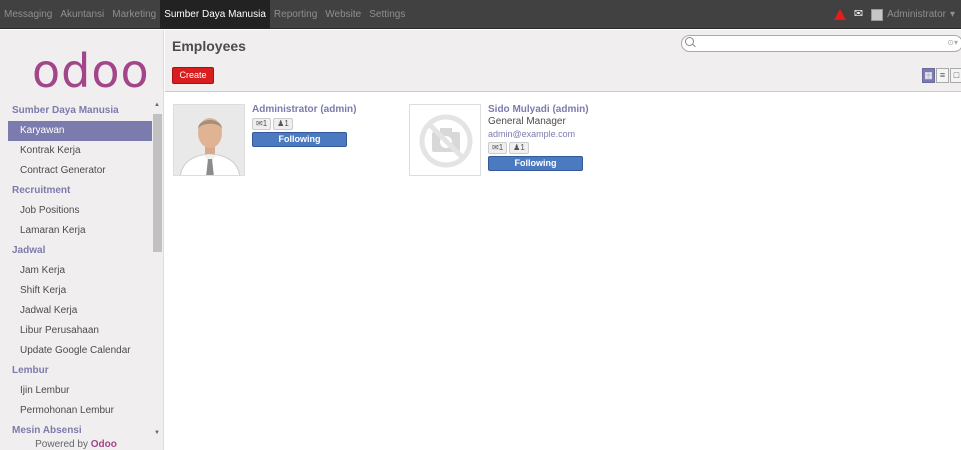 This screenshot has width=961, height=450. Describe the element at coordinates (332, 110) in the screenshot. I see `employee-name: Administrator (admin)` at that location.